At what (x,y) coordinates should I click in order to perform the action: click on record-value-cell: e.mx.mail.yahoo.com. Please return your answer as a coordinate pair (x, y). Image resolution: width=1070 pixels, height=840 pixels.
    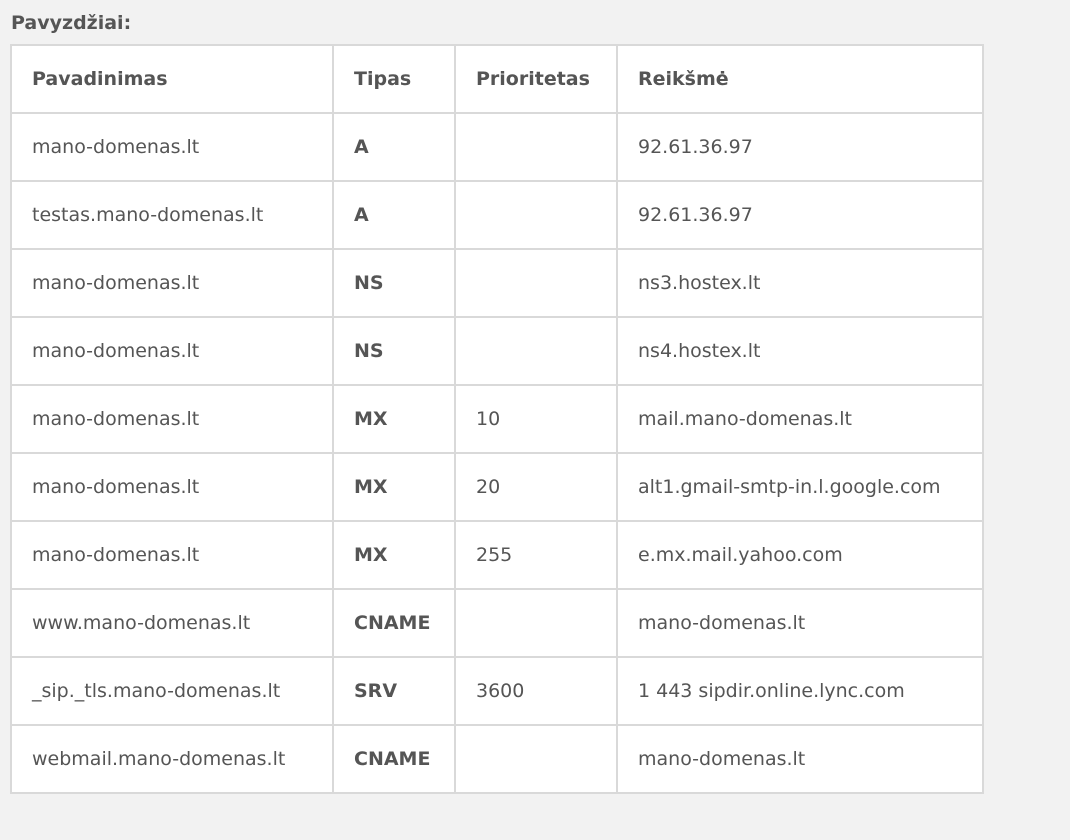
    Looking at the image, I should click on (800, 555).